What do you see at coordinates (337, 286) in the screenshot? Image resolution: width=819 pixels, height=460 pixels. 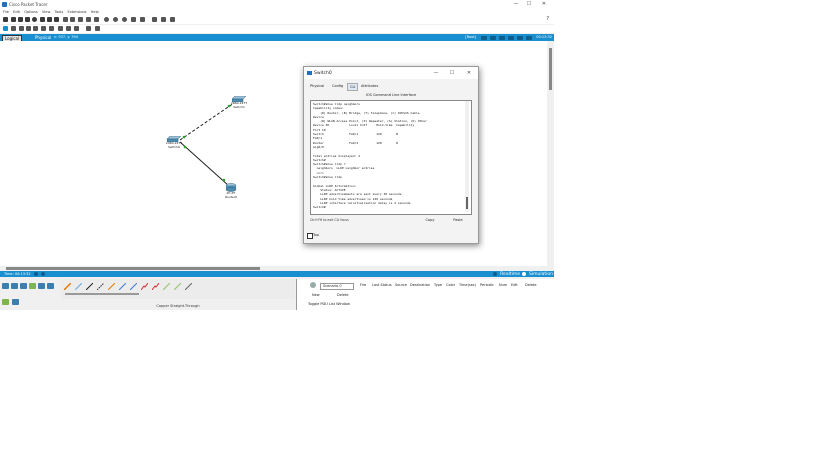 I see `scenario-select: Scenario 0` at bounding box center [337, 286].